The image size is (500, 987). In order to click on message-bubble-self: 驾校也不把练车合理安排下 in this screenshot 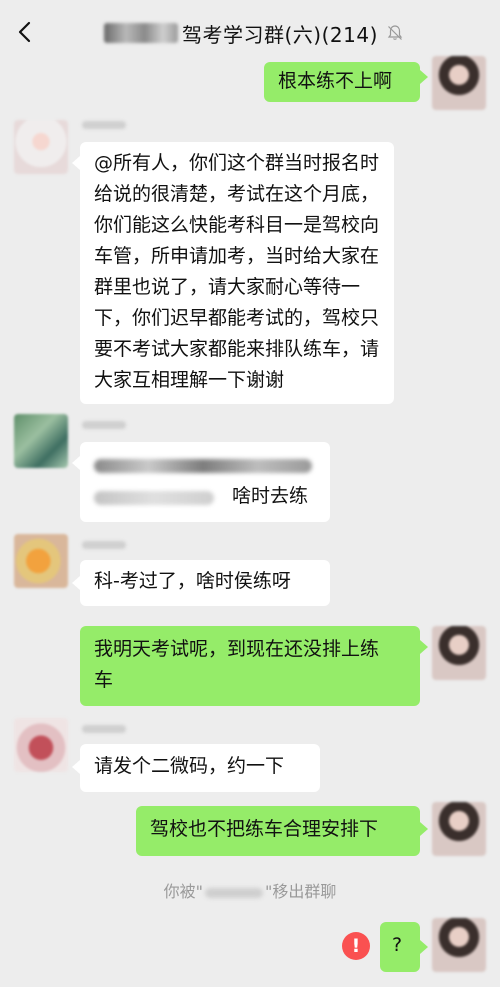, I will do `click(278, 831)`.